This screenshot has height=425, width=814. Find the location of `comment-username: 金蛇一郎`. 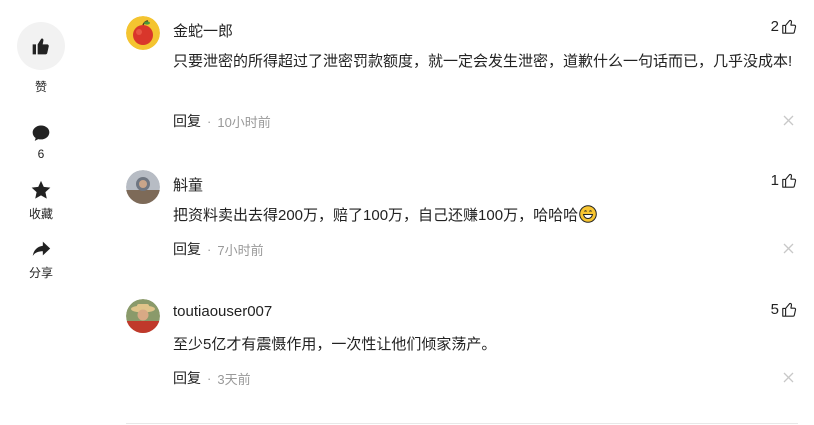

comment-username: 金蛇一郎 is located at coordinates (203, 30).